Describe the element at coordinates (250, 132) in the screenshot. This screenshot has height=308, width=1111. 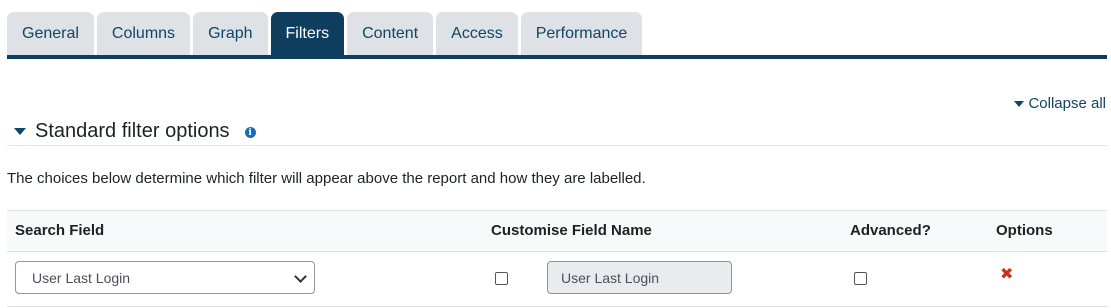
I see `info-icon: i` at that location.